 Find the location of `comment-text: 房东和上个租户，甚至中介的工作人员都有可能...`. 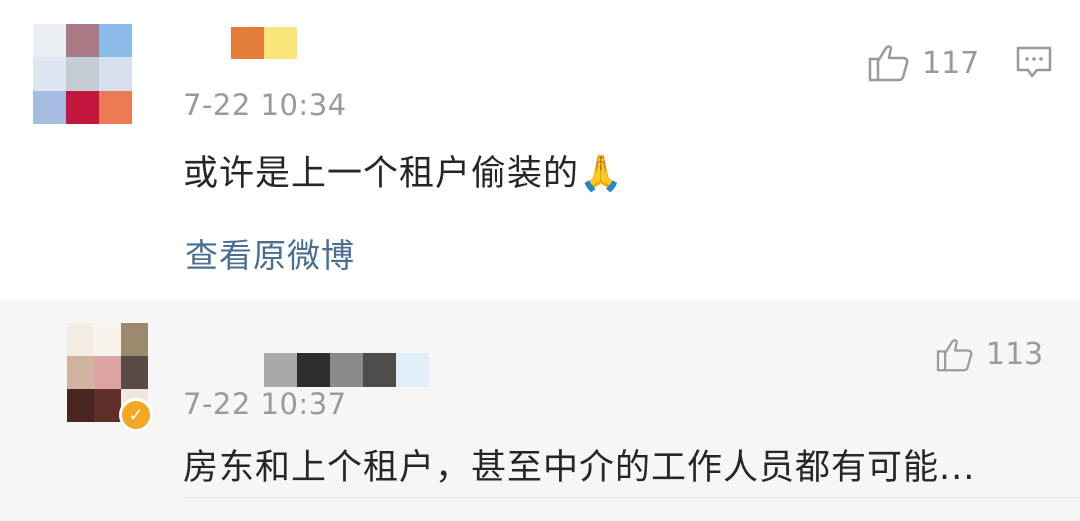

comment-text: 房东和上个租户，甚至中介的工作人员都有可能... is located at coordinates (579, 468).